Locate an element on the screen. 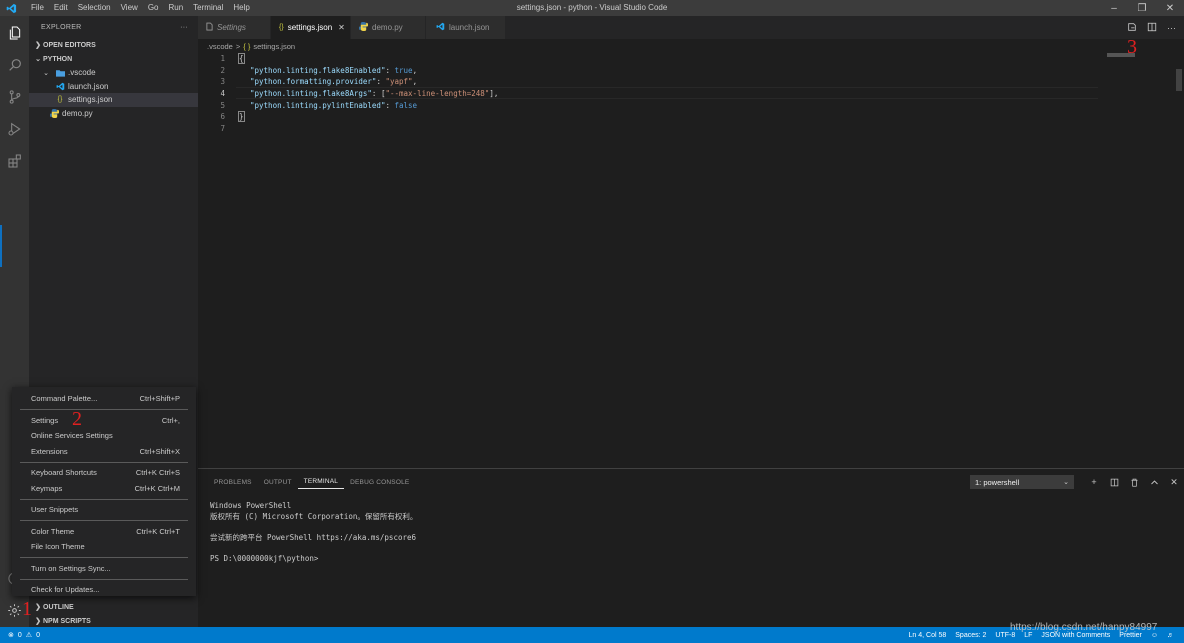  tab-label: demo.py is located at coordinates (387, 27).